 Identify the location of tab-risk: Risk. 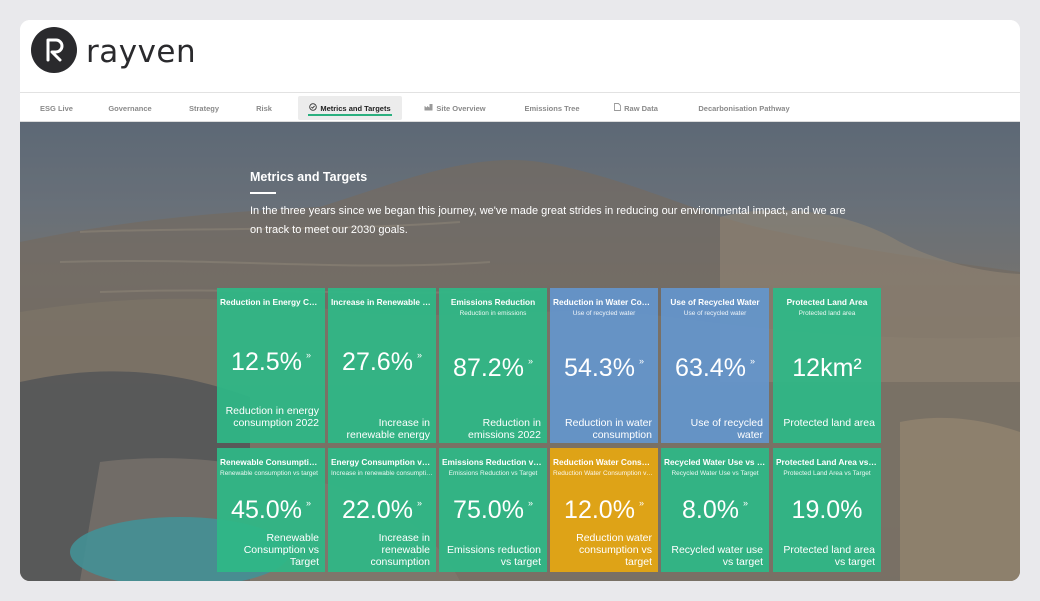
(264, 108).